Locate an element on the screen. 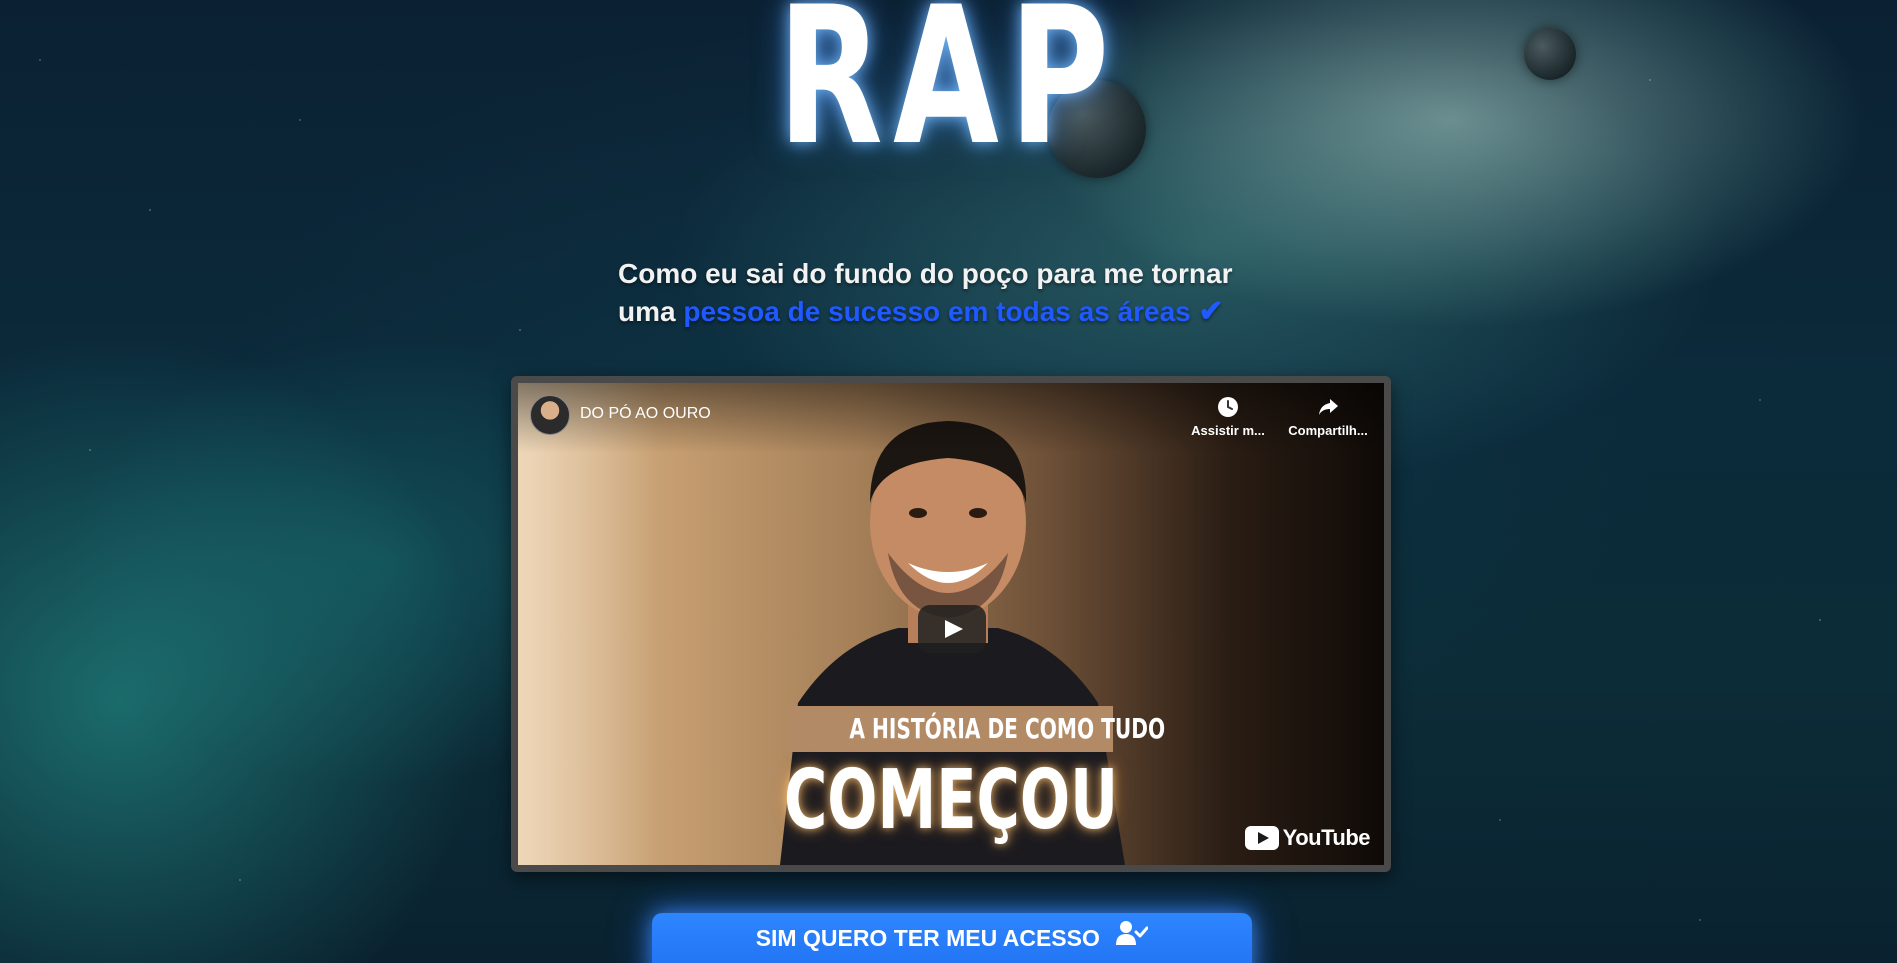 This screenshot has height=963, width=1897. clock-icon is located at coordinates (1228, 407).